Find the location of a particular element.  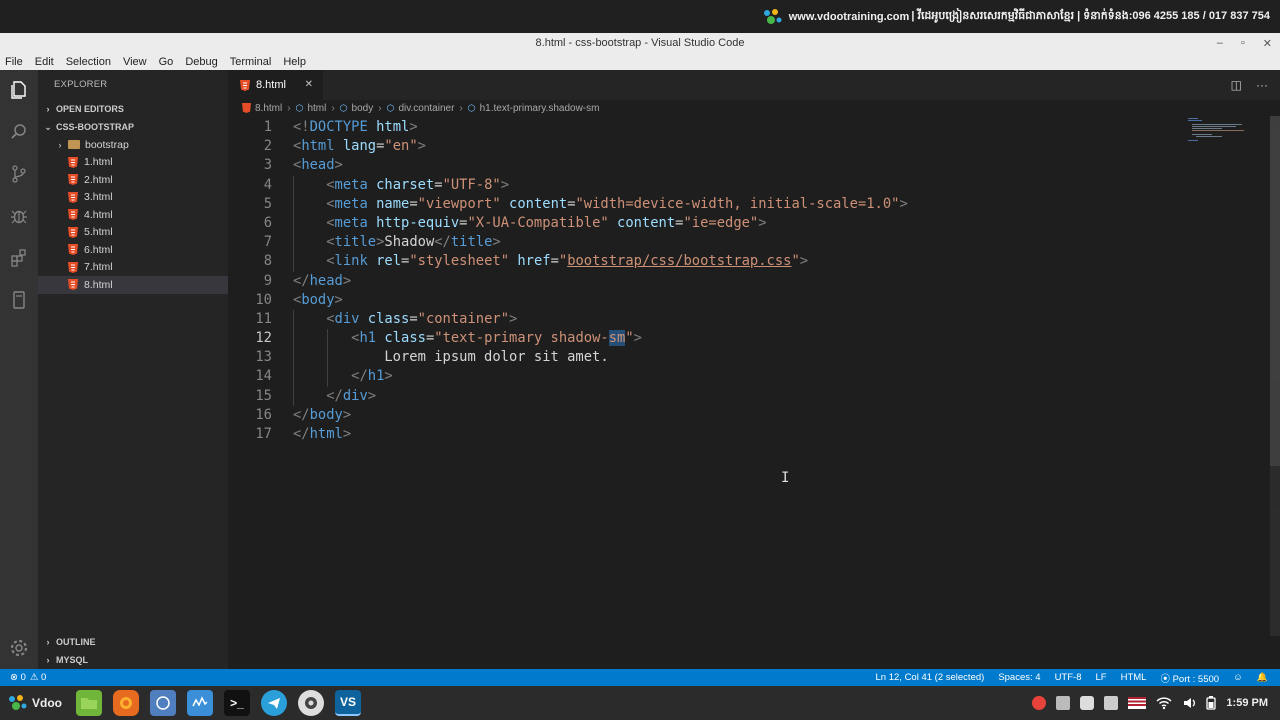

folder-item-bootstrap: › bootstrap is located at coordinates (133, 145).